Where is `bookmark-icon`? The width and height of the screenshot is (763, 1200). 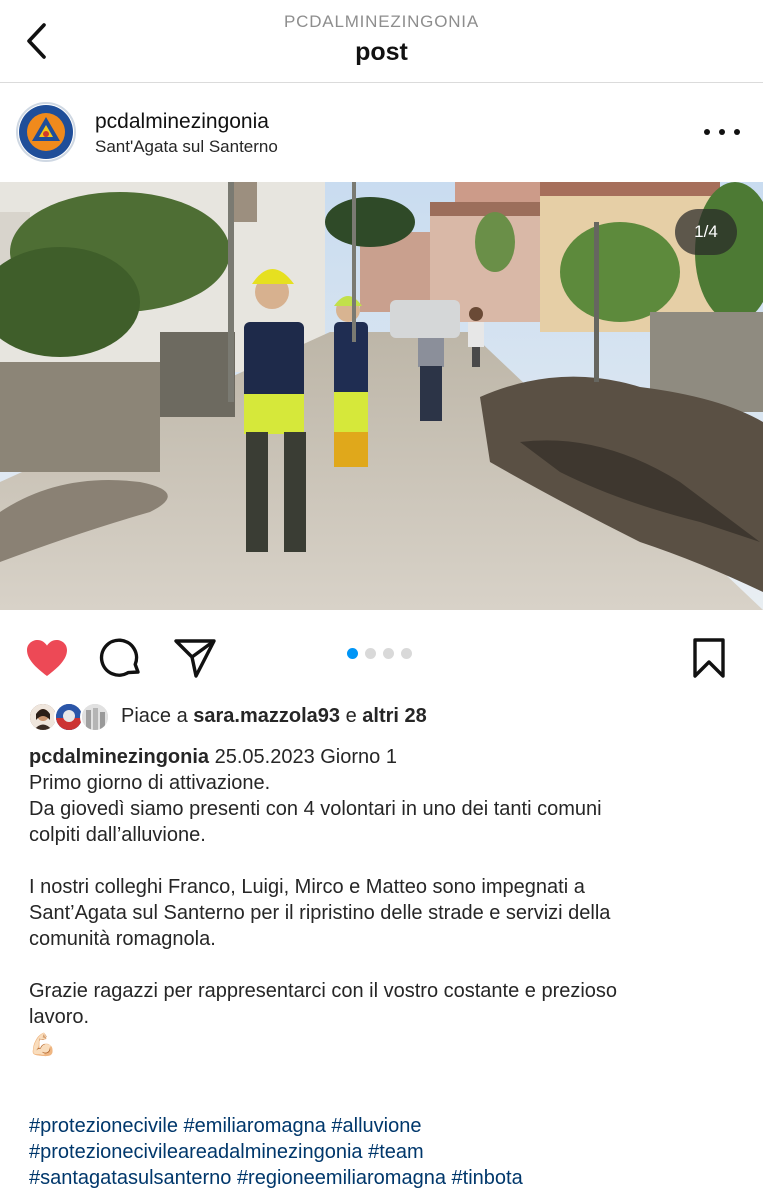 bookmark-icon is located at coordinates (709, 658).